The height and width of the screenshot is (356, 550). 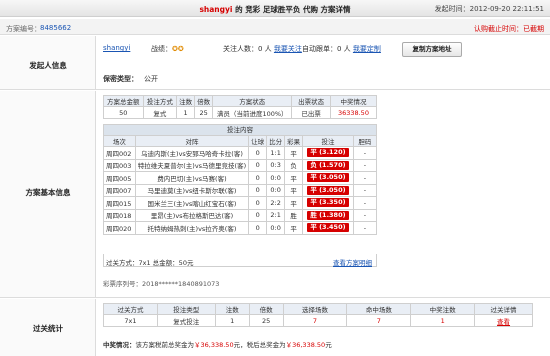 What do you see at coordinates (240, 129) in the screenshot?
I see `bet-content-title: 投注内容` at bounding box center [240, 129].